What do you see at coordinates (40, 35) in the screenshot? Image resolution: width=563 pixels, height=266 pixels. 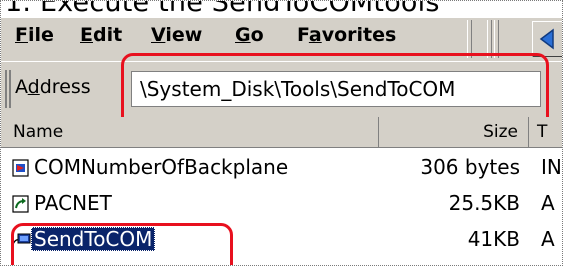 I see `menu-file-label: ile` at bounding box center [40, 35].